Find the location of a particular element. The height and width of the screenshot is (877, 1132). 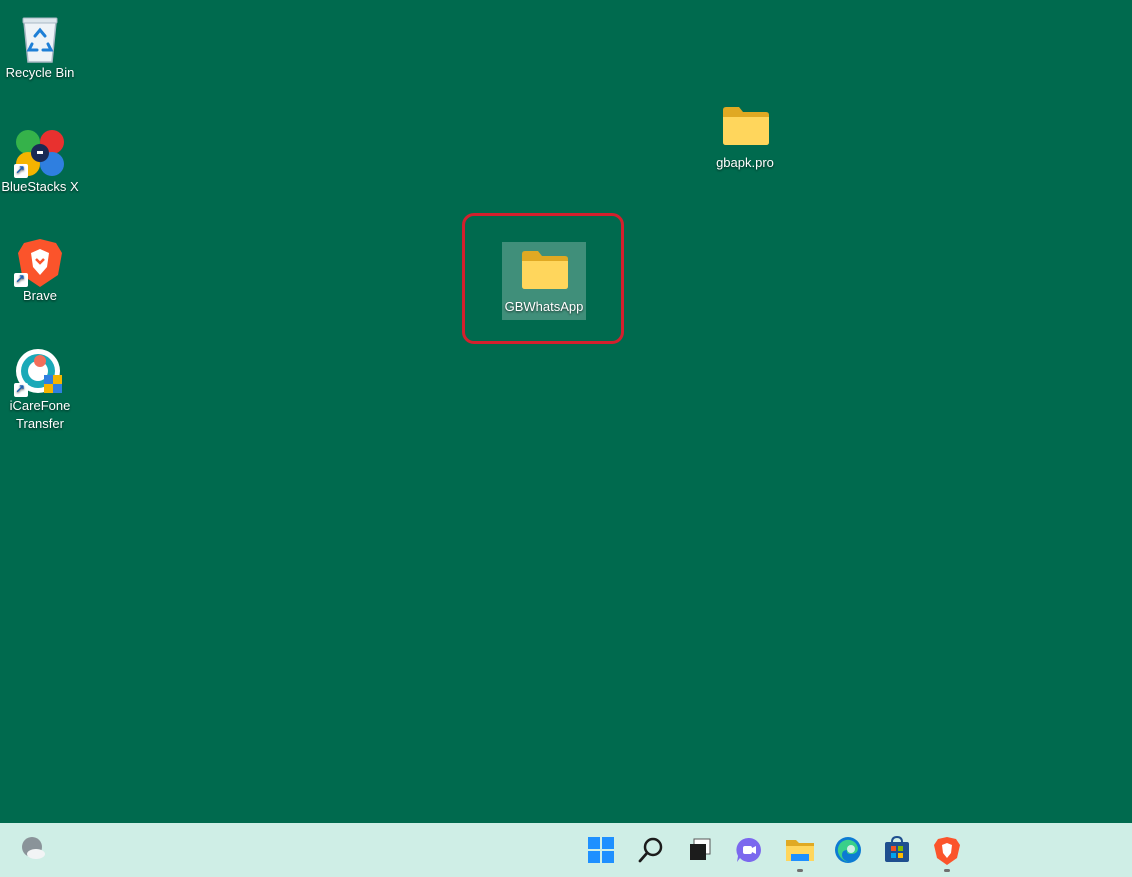

taskbar is located at coordinates (566, 850).